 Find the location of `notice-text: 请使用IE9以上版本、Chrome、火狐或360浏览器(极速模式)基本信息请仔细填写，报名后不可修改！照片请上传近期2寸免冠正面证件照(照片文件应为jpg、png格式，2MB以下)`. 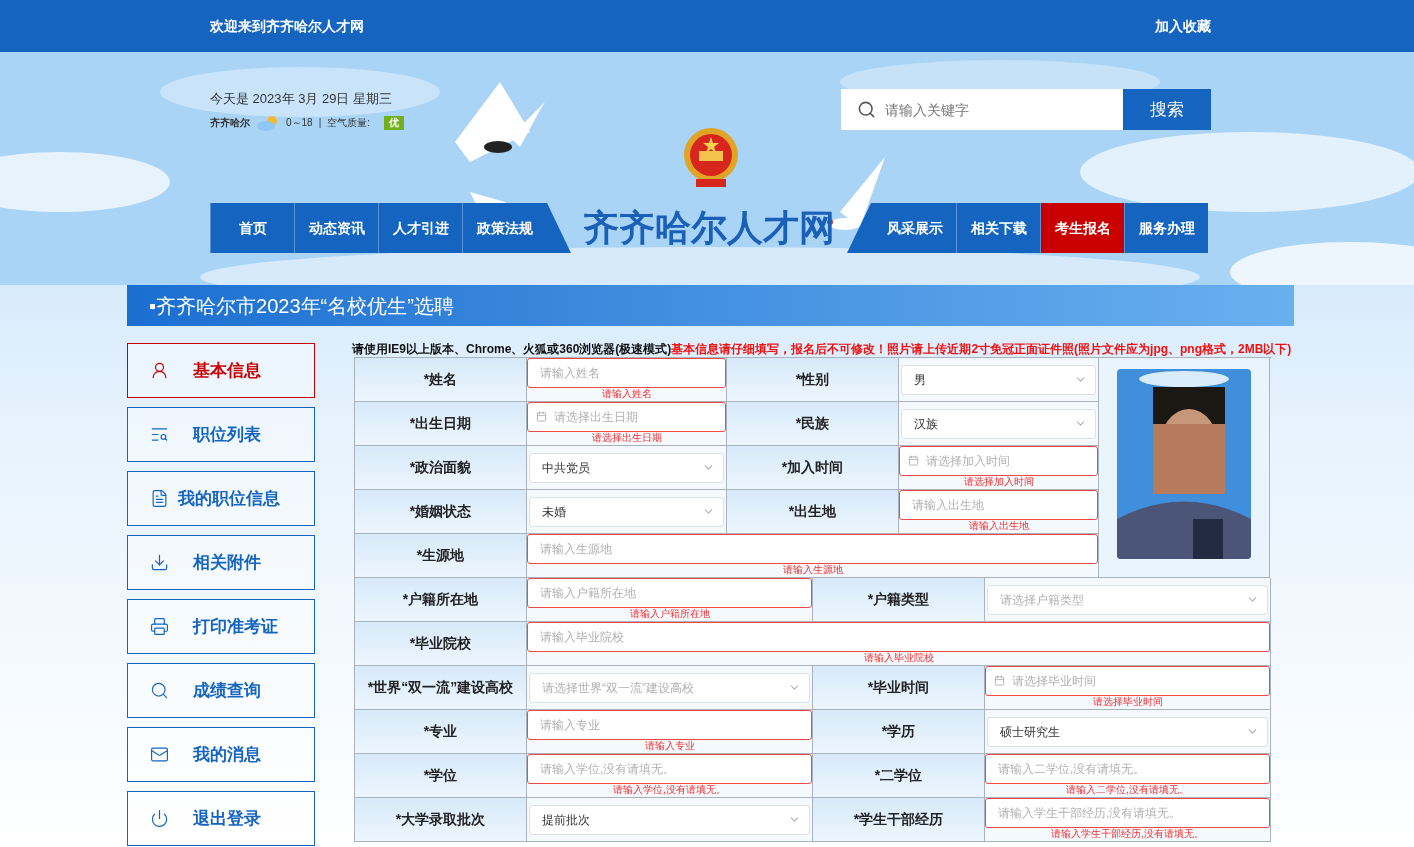

notice-text: 请使用IE9以上版本、Chrome、火狐或360浏览器(极速模式)基本信息请仔细填写，报名后不可修改！照片请上传近期2寸免冠正面证件照(照片文件应为jpg、png格式，2MB以下) is located at coordinates (822, 349).